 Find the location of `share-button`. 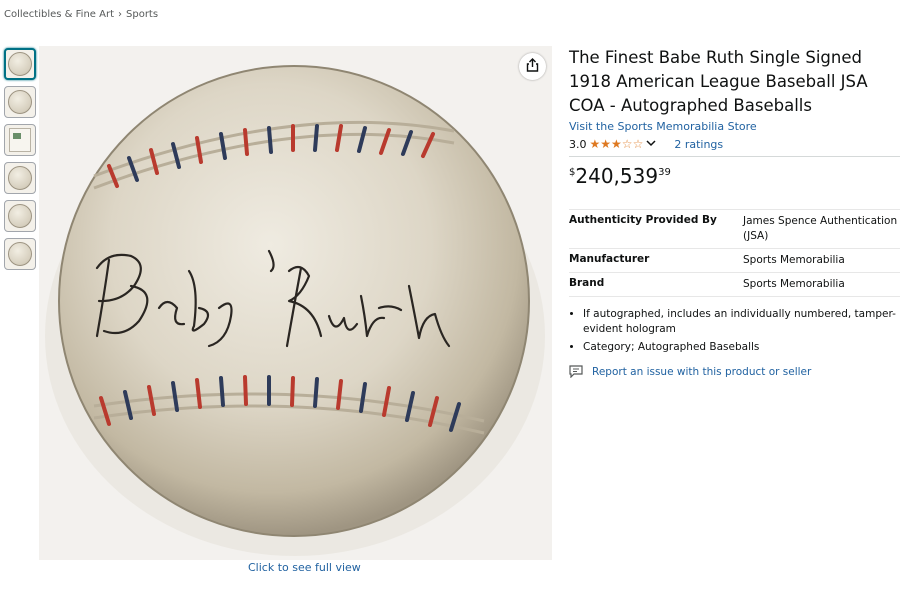

share-button is located at coordinates (532, 66).